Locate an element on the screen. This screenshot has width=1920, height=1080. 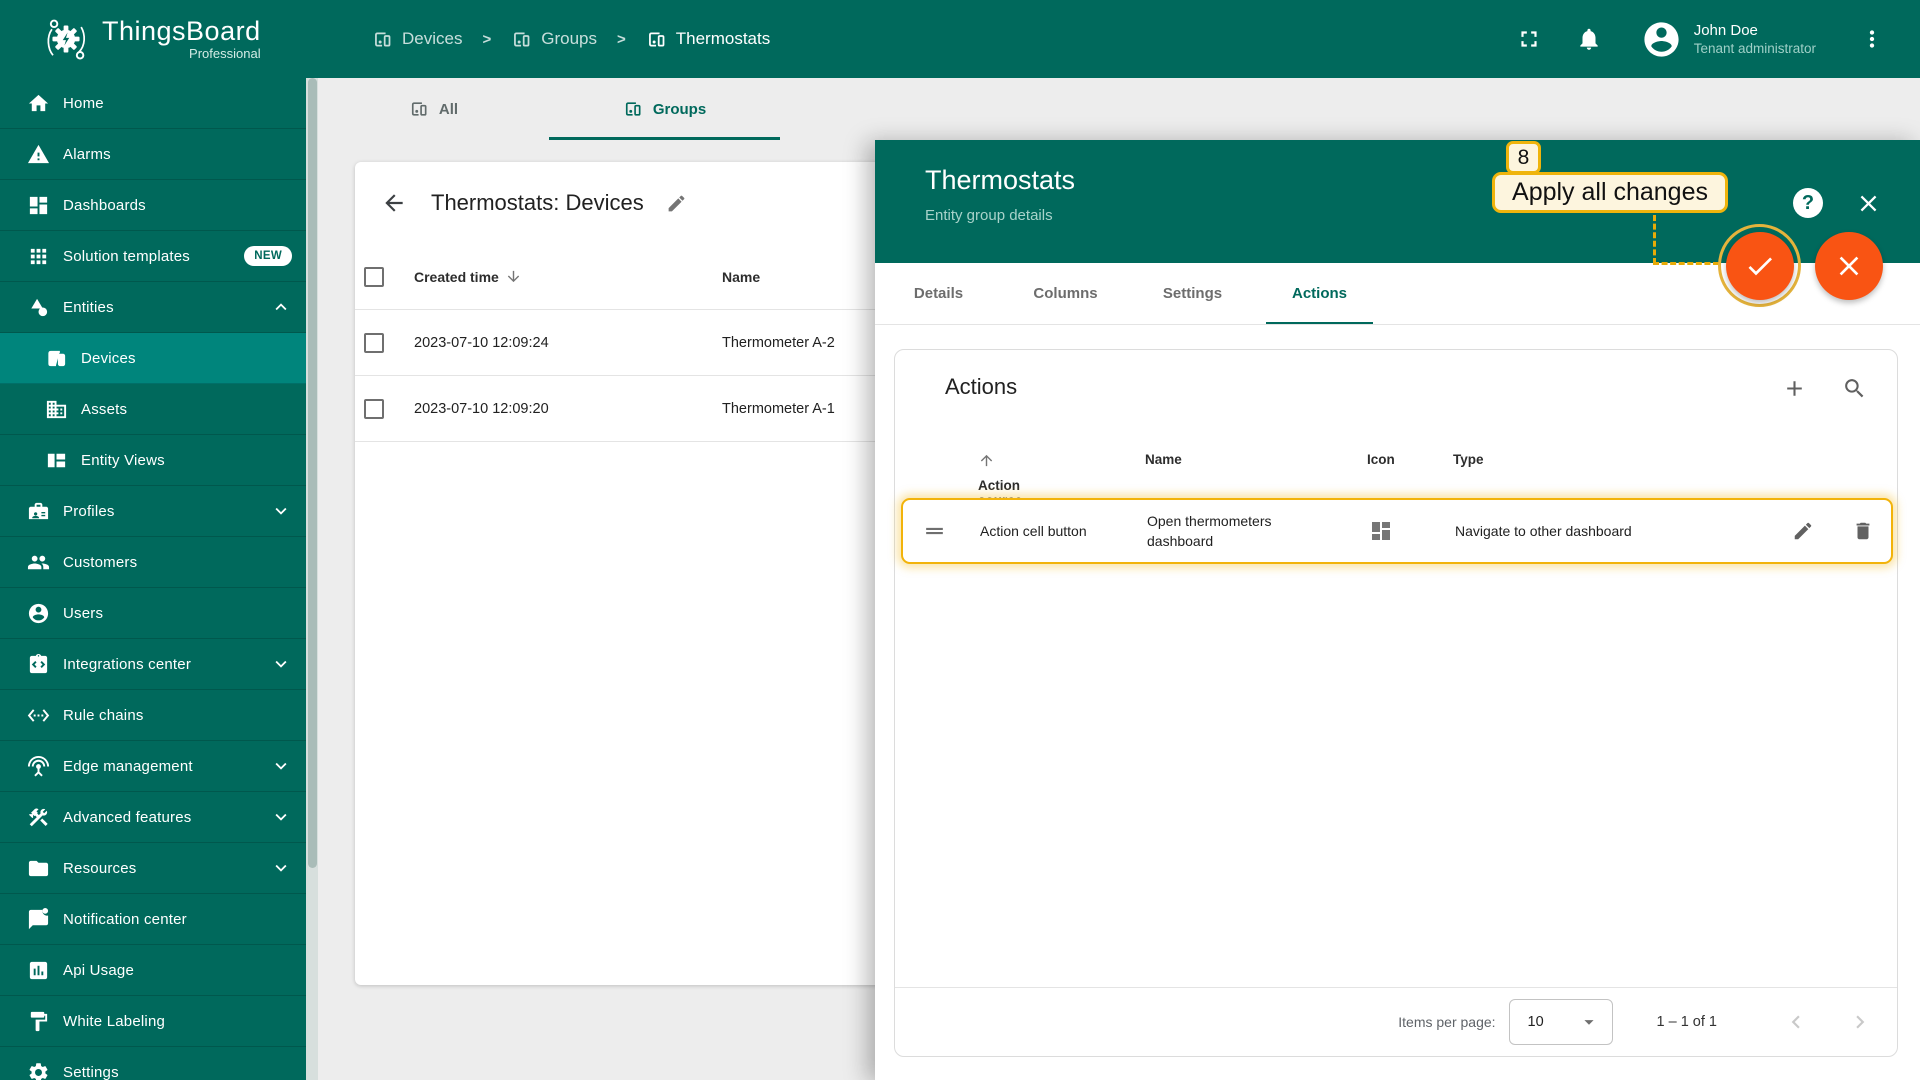
dashboard-icon is located at coordinates (38, 205).